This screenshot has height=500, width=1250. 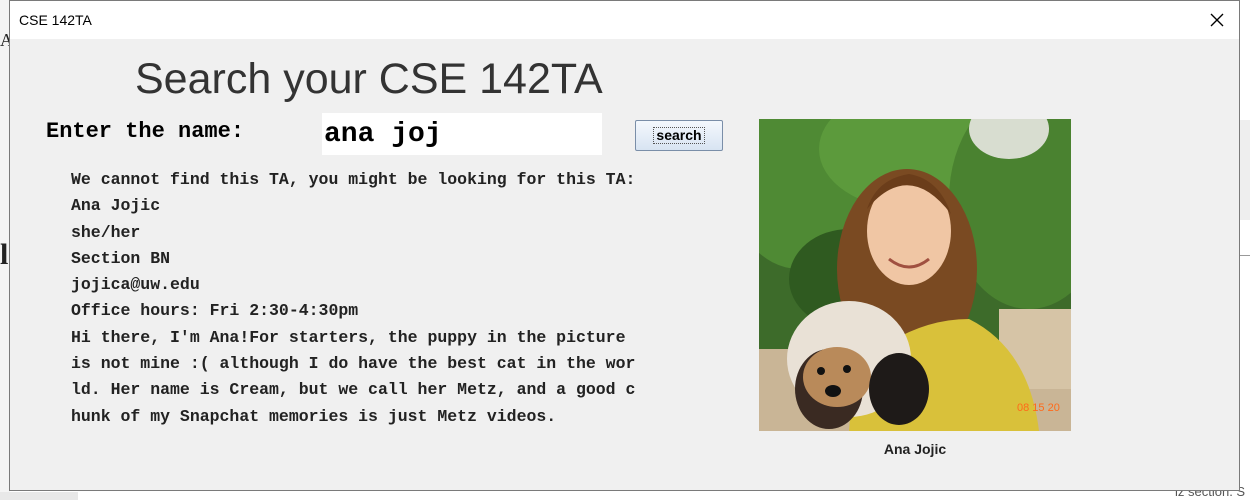 What do you see at coordinates (1245, 170) in the screenshot?
I see `background-toolbar-strip` at bounding box center [1245, 170].